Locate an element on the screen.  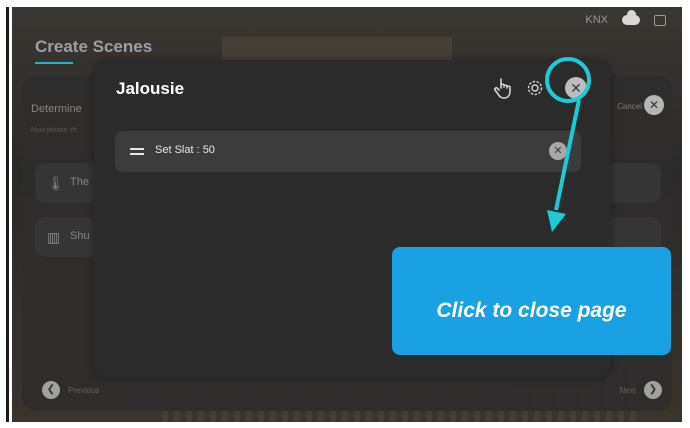
display-icon is located at coordinates (660, 20).